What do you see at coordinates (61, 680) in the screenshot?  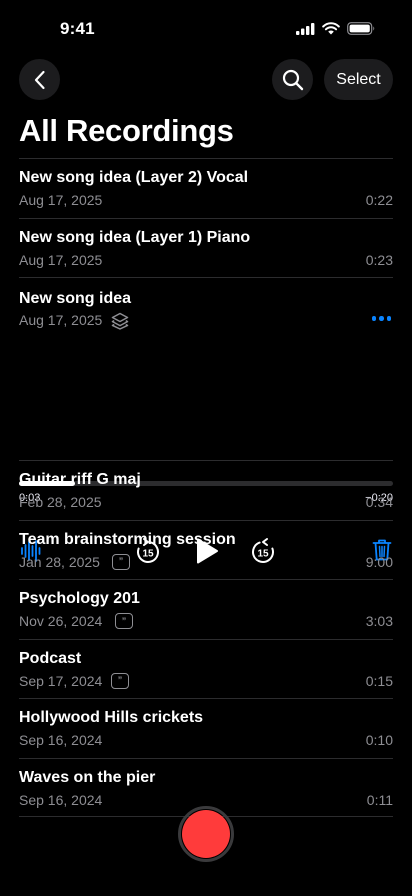 I see `recording-date: Sep 17, 2024` at bounding box center [61, 680].